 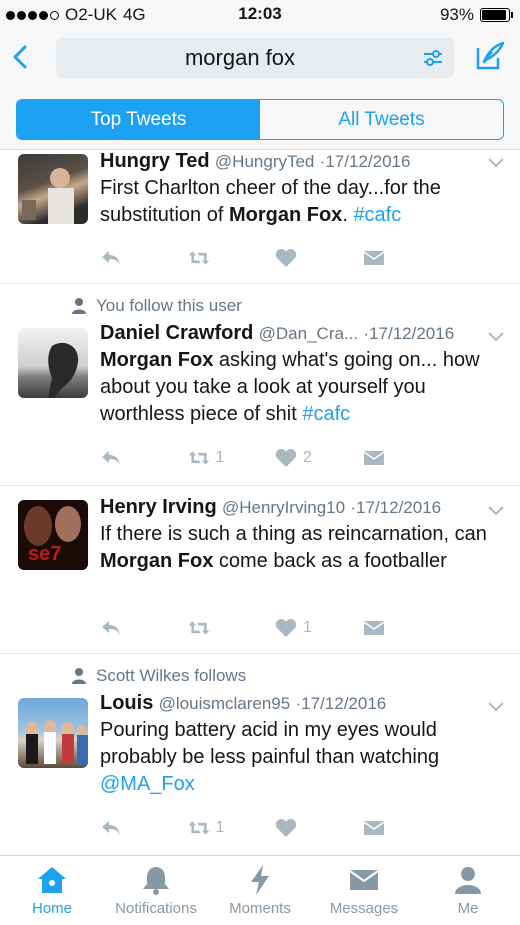 I want to click on tab-home: Home, so click(x=52, y=890).